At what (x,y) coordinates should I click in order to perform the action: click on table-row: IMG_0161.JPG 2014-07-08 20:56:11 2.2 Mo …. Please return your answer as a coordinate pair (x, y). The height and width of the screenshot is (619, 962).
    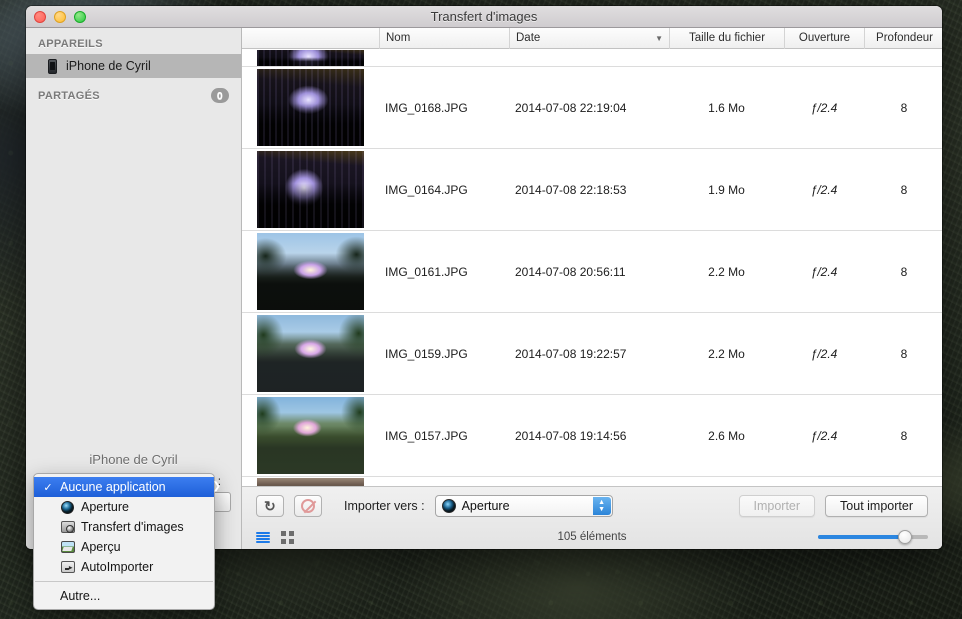
    Looking at the image, I should click on (592, 272).